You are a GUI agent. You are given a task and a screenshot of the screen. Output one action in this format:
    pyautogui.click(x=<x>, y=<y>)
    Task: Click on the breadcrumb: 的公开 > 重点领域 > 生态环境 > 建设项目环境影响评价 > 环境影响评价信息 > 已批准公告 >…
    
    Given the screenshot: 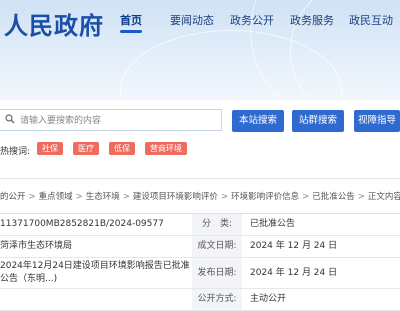 What is the action you would take?
    pyautogui.click(x=200, y=196)
    